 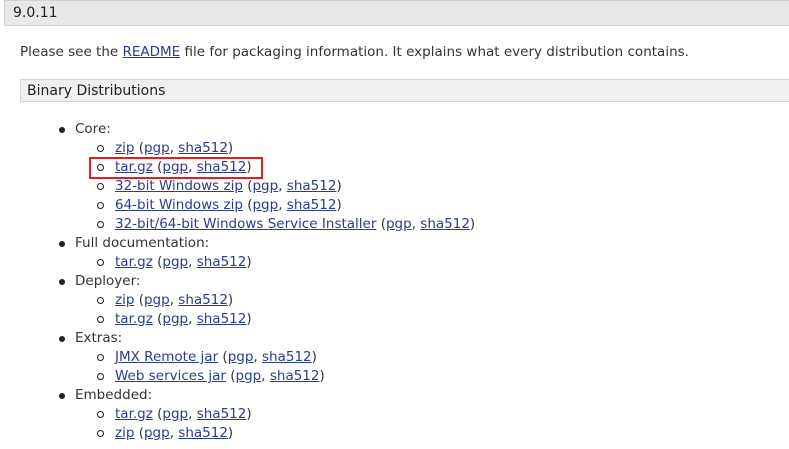 What do you see at coordinates (96, 91) in the screenshot?
I see `section-title: Binary Distributions` at bounding box center [96, 91].